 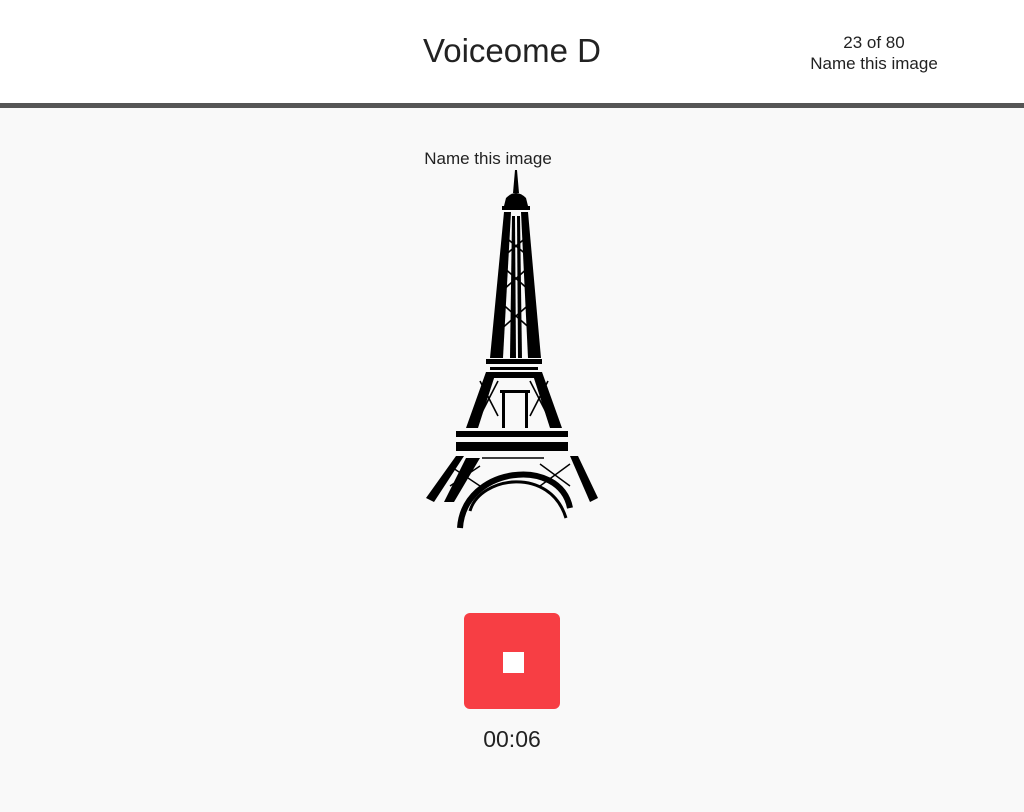 I want to click on stop-recording-button, so click(x=512, y=661).